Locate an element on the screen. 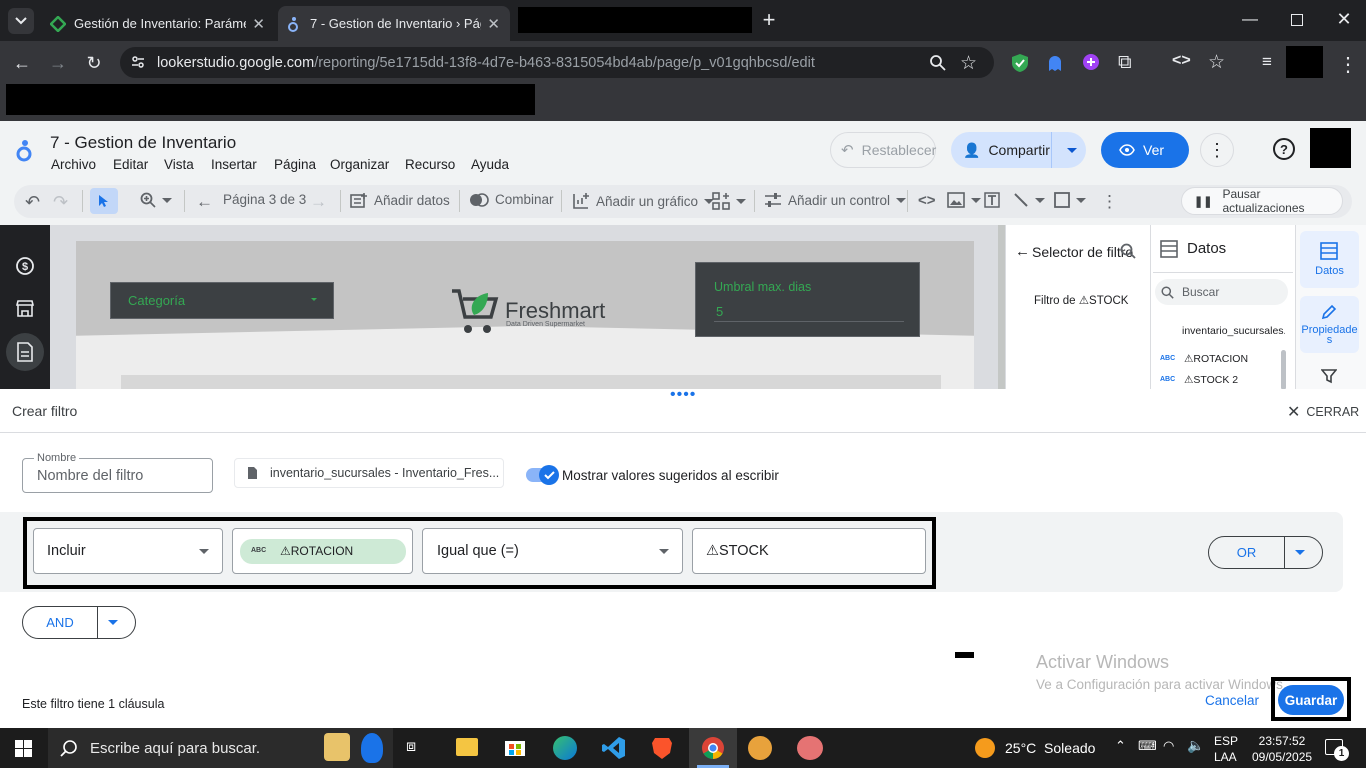 This screenshot has width=1366, height=768. maximize-icon is located at coordinates (1297, 20).